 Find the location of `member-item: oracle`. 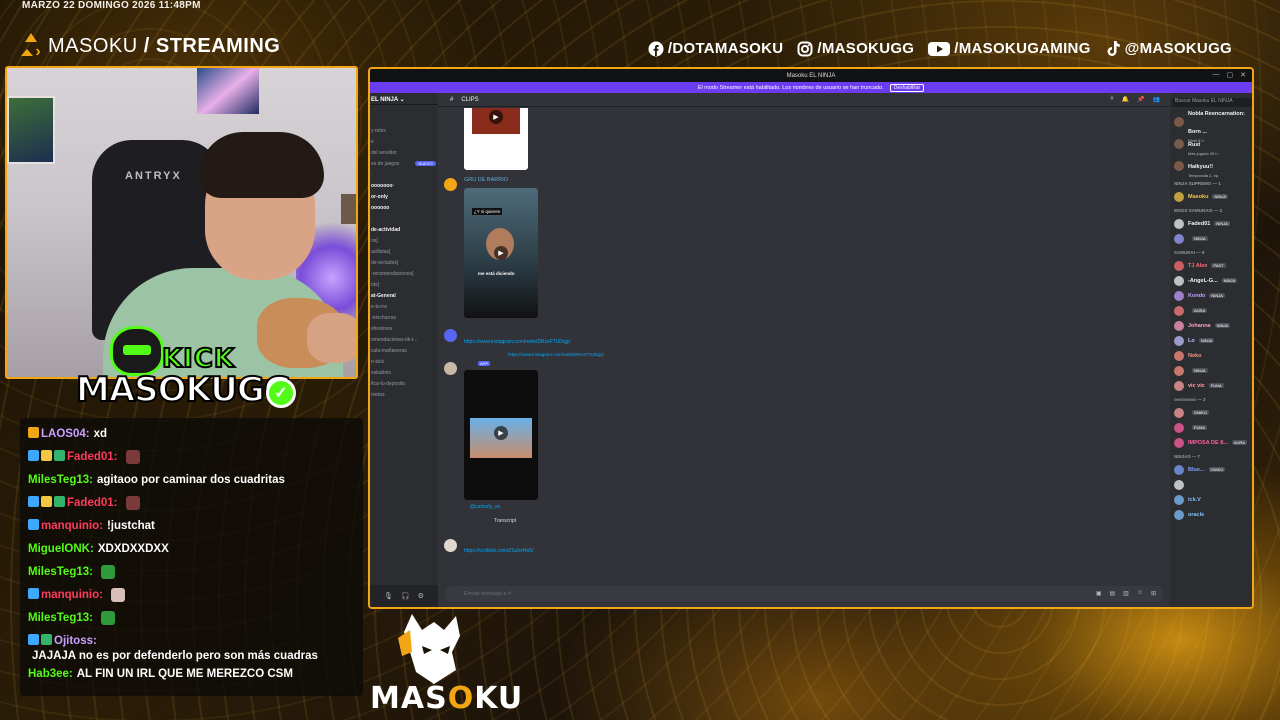

member-item: oracle is located at coordinates (1211, 514).